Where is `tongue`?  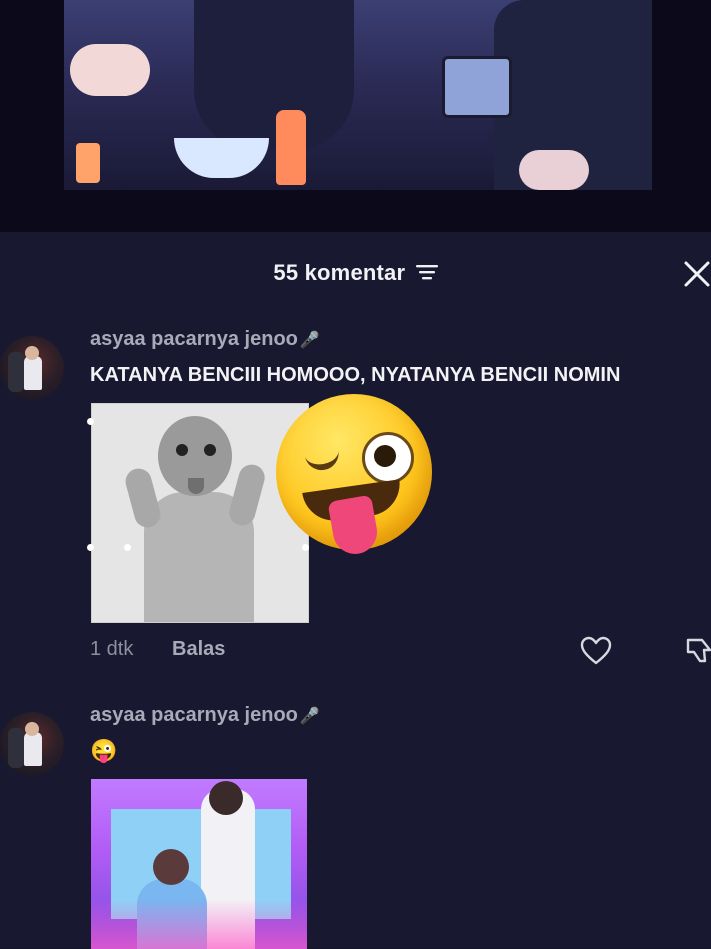
tongue is located at coordinates (354, 526).